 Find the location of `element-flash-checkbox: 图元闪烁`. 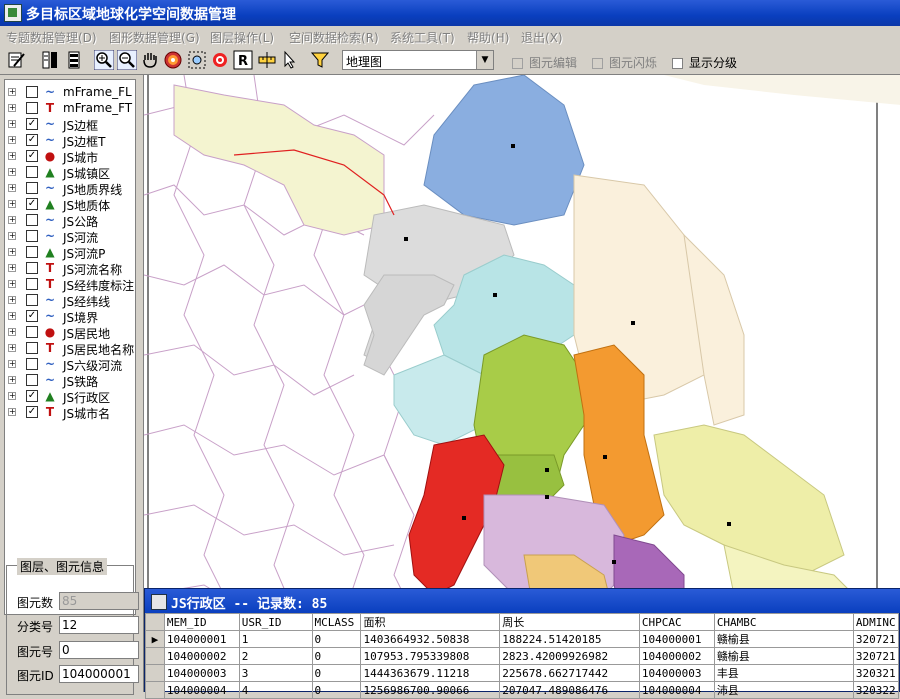

element-flash-checkbox: 图元闪烁 is located at coordinates (624, 62).